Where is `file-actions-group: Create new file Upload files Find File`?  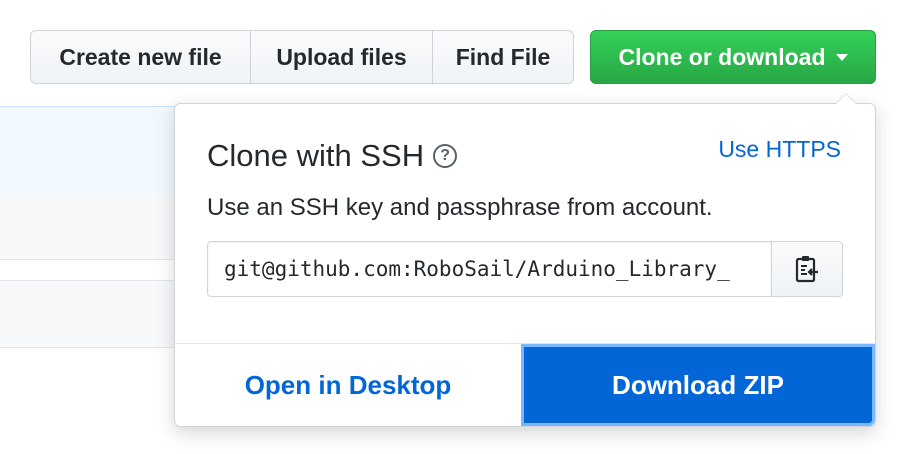 file-actions-group: Create new file Upload files Find File is located at coordinates (302, 57).